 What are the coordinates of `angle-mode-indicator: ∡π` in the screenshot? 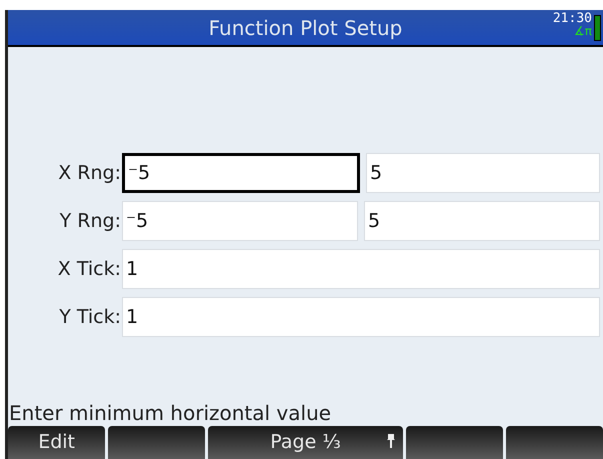 It's located at (583, 31).